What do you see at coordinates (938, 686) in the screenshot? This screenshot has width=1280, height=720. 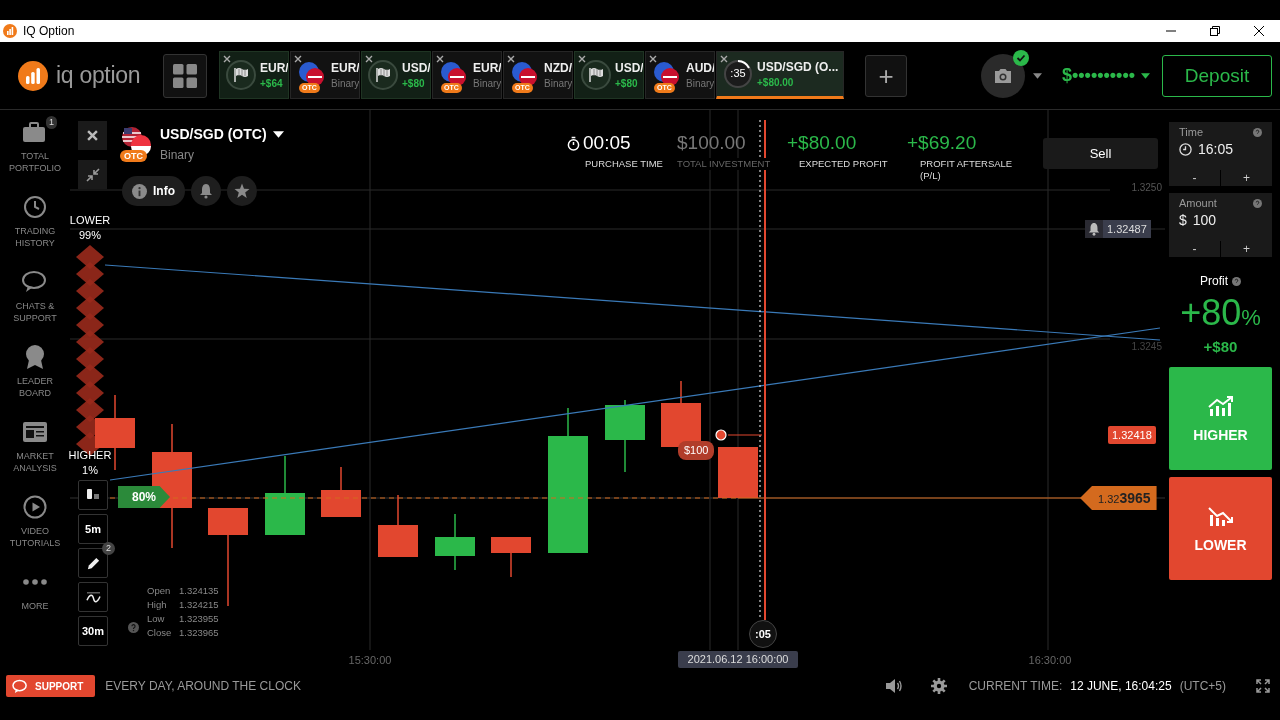 I see `settings-icon` at bounding box center [938, 686].